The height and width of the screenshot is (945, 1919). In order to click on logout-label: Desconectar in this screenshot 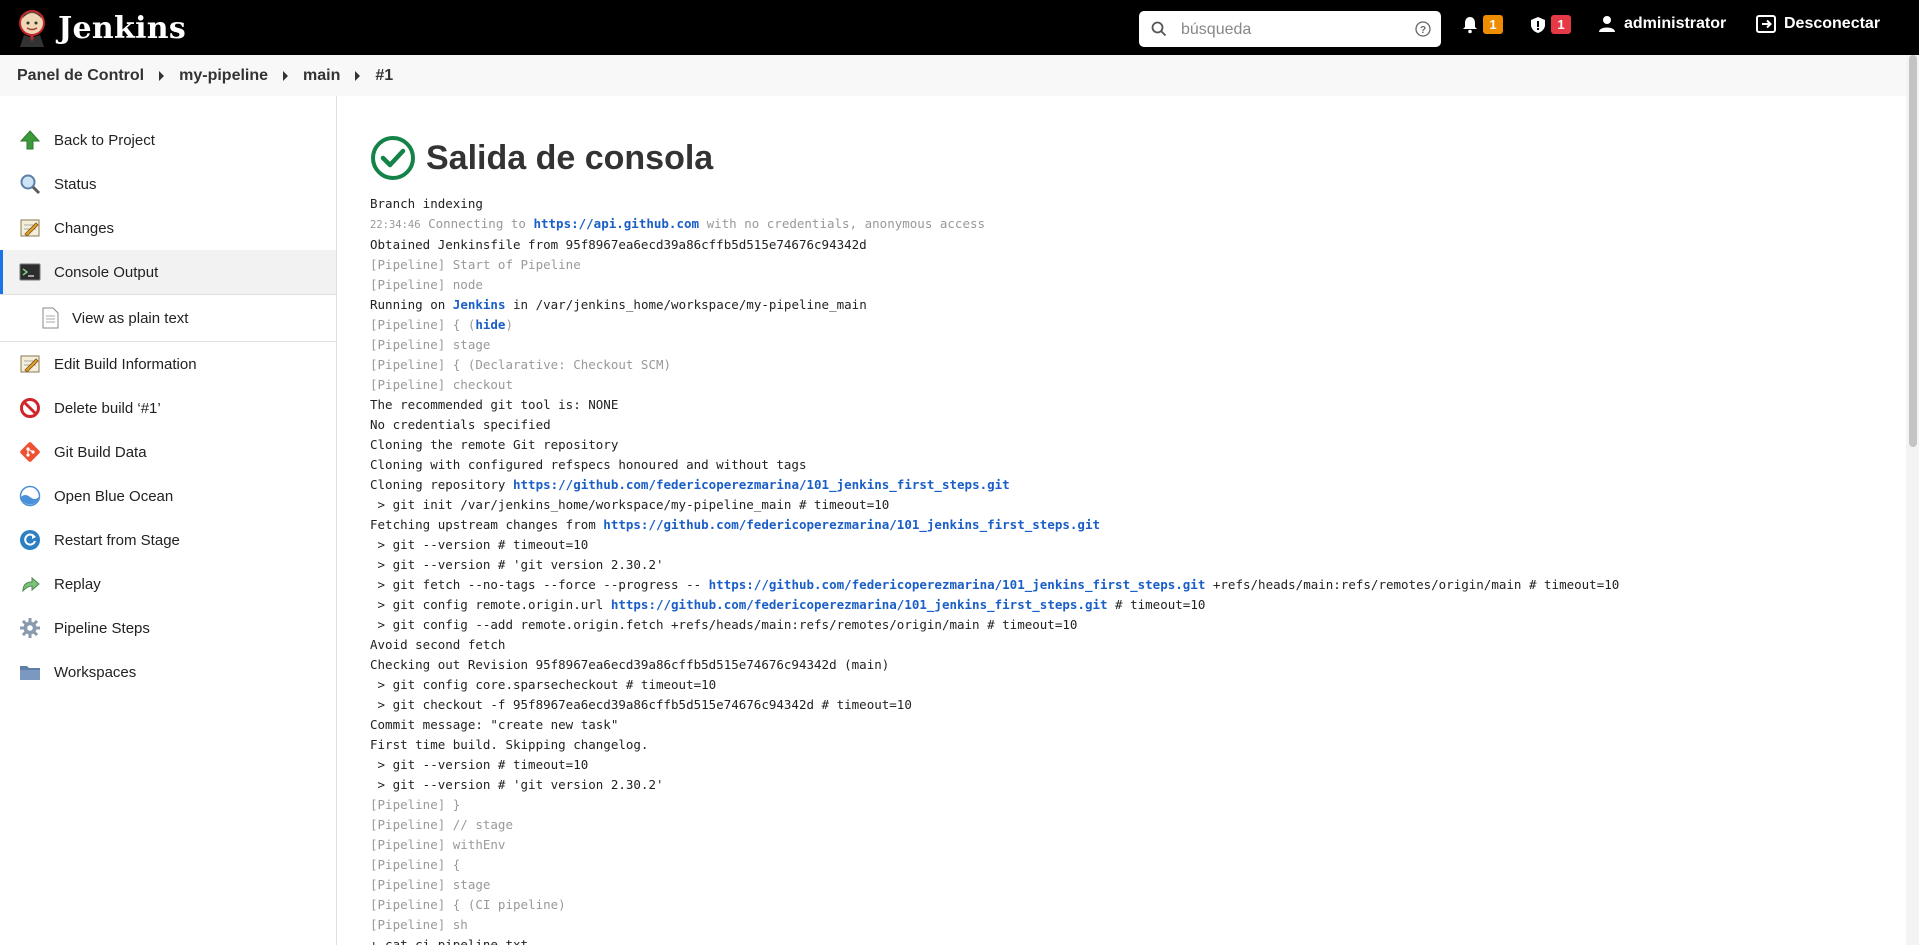, I will do `click(1832, 23)`.